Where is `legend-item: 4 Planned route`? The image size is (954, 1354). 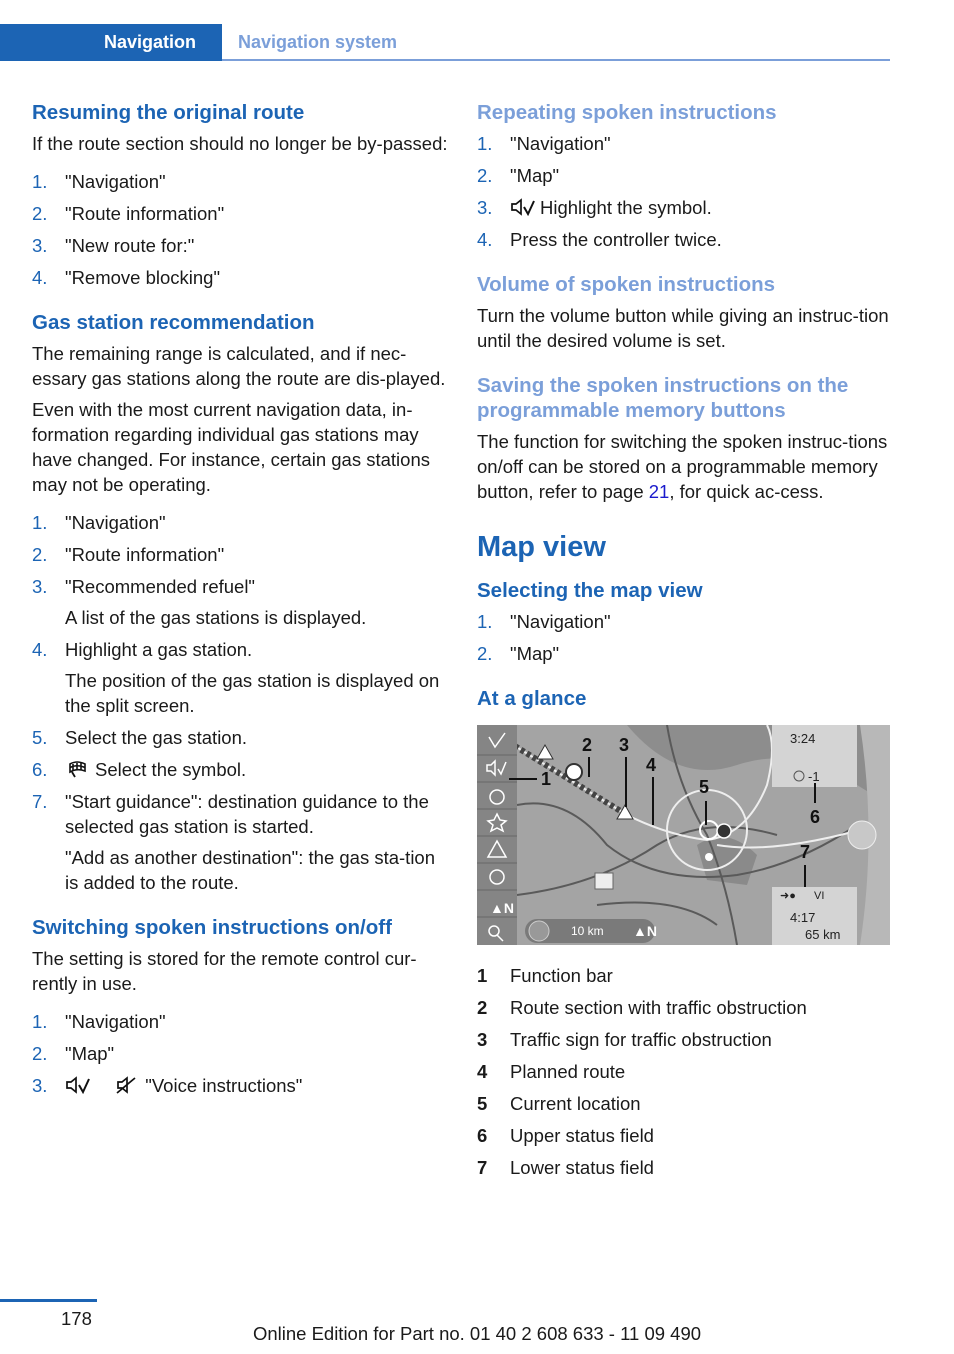
legend-item: 4 Planned route is located at coordinates (551, 1071).